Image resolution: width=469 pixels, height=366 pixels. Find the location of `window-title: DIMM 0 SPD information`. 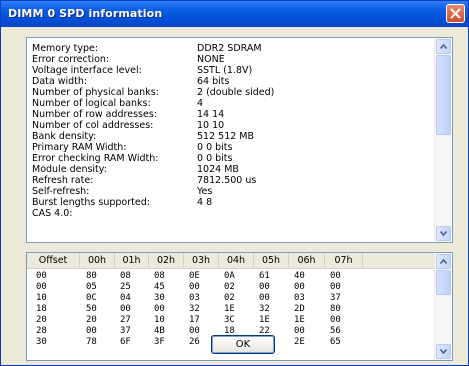

window-title: DIMM 0 SPD information is located at coordinates (85, 13).